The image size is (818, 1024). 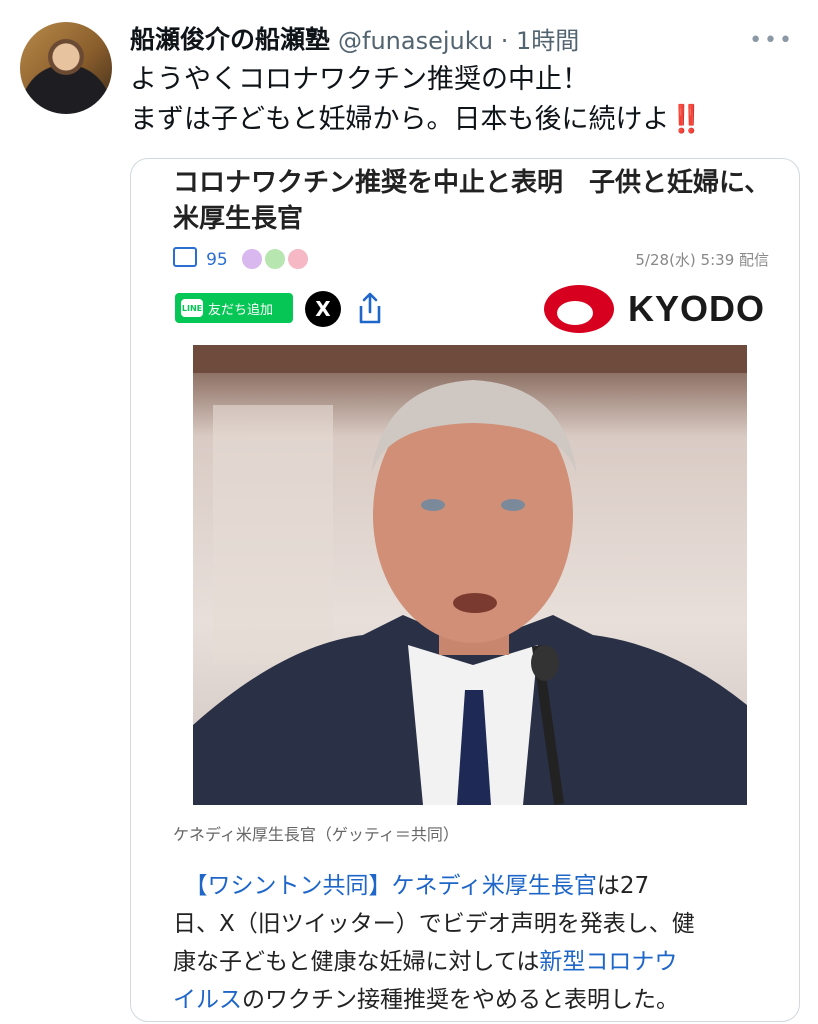 I want to click on article-meta: 95 5/28(水) 5:39 配信, so click(x=471, y=260).